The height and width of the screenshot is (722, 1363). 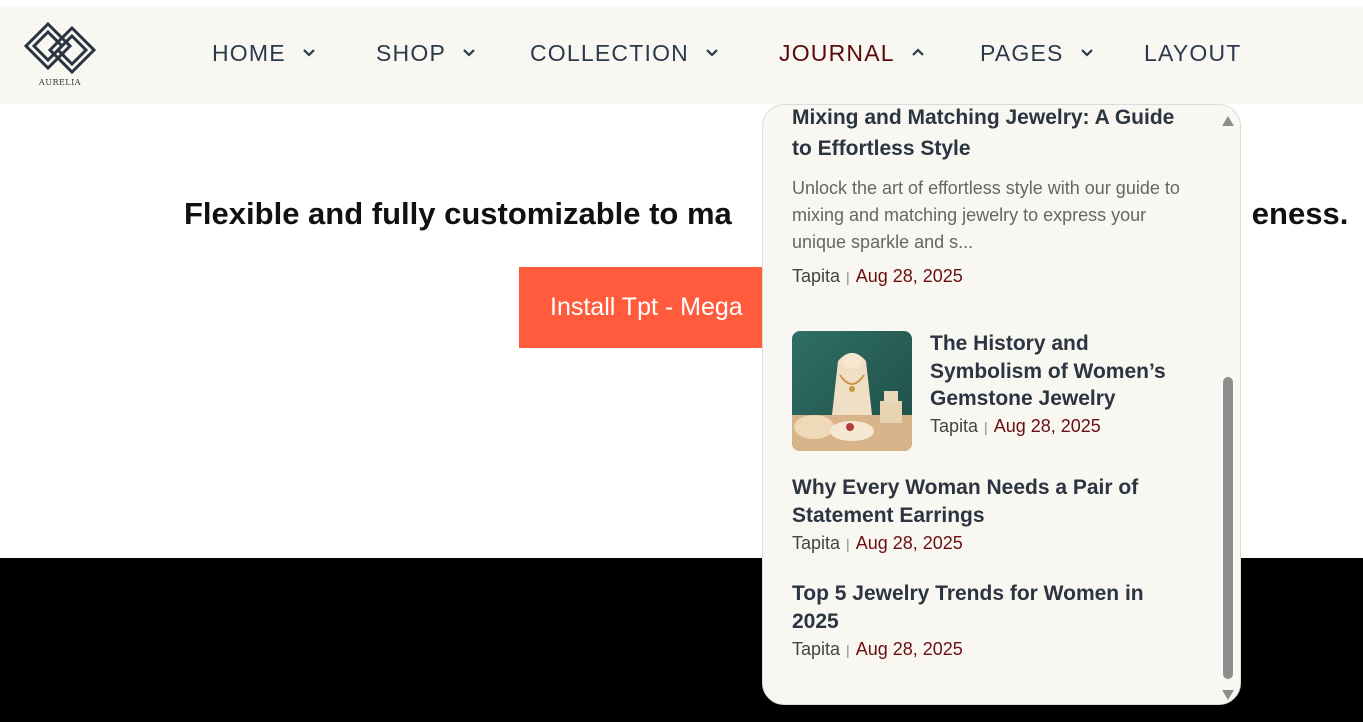 What do you see at coordinates (249, 52) in the screenshot?
I see `nav-label: HOME` at bounding box center [249, 52].